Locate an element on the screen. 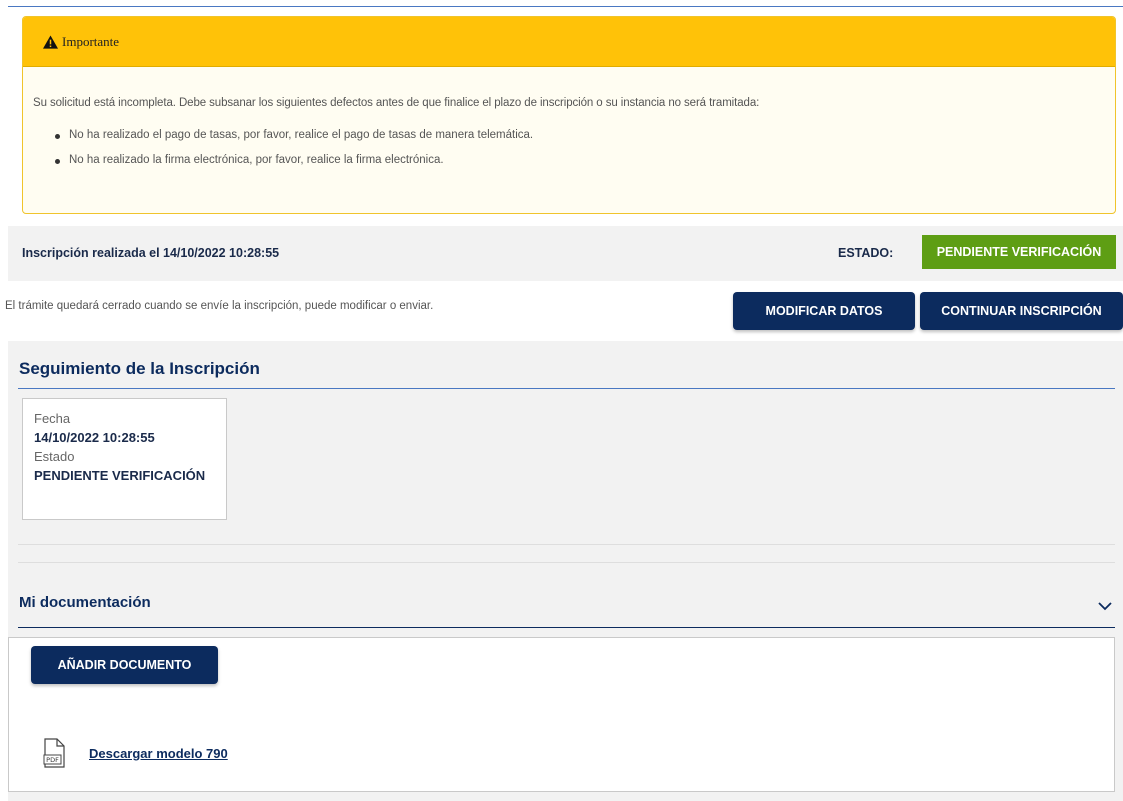 The height and width of the screenshot is (801, 1123). tracking-state-label: Estado is located at coordinates (54, 456).